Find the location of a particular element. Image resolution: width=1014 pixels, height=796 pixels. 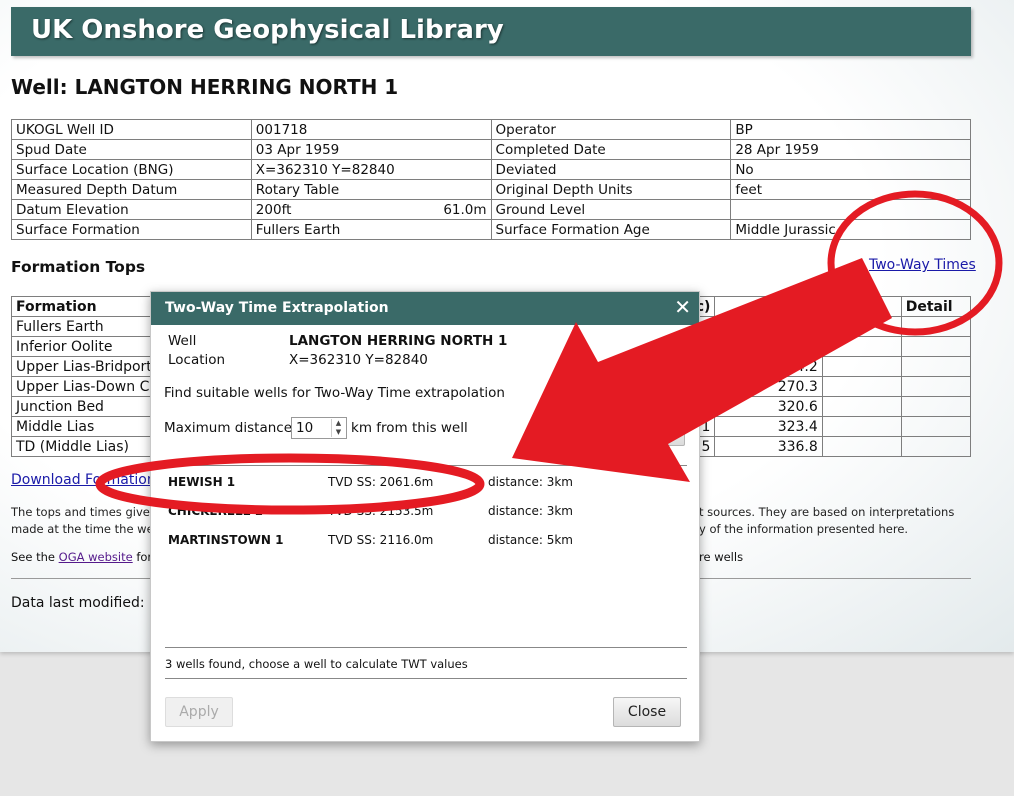

max-distance-stepper: 10 ▲ ▼ is located at coordinates (319, 428).